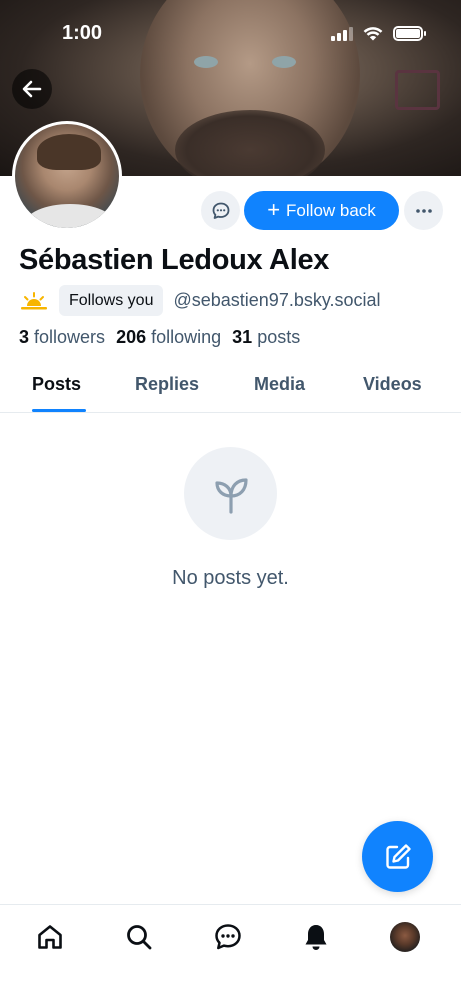 This screenshot has height=1000, width=461. Describe the element at coordinates (331, 210) in the screenshot. I see `follow-back-label: Follow back` at that location.